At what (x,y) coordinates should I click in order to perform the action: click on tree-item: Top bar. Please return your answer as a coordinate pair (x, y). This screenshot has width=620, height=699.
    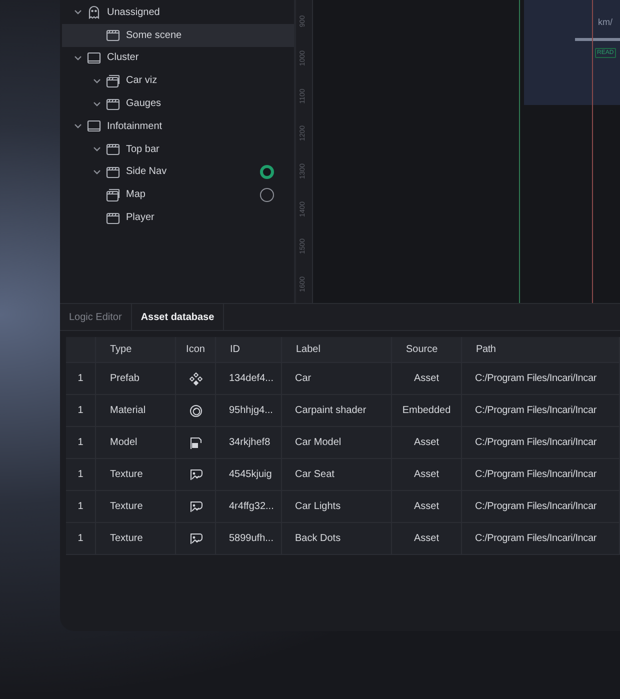
    Looking at the image, I should click on (178, 149).